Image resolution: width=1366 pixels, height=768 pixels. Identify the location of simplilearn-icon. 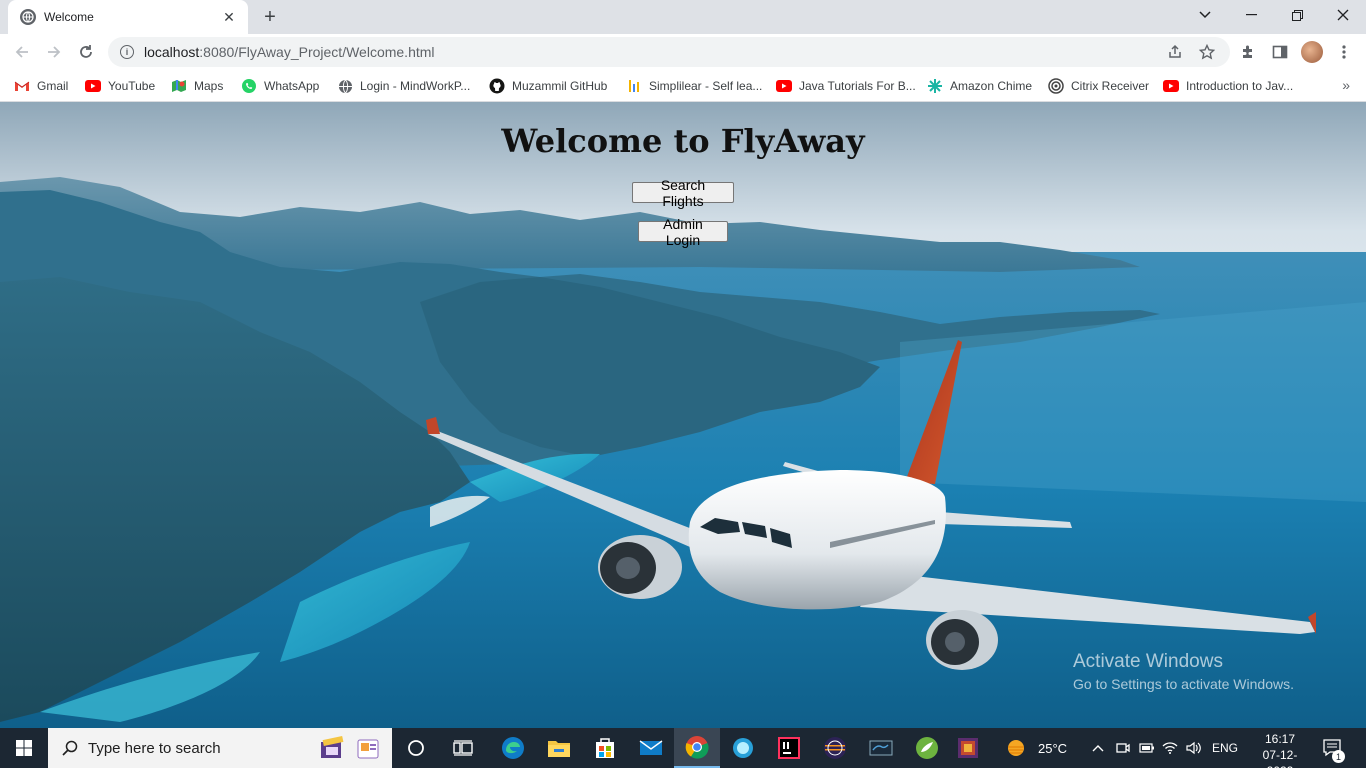
(634, 86).